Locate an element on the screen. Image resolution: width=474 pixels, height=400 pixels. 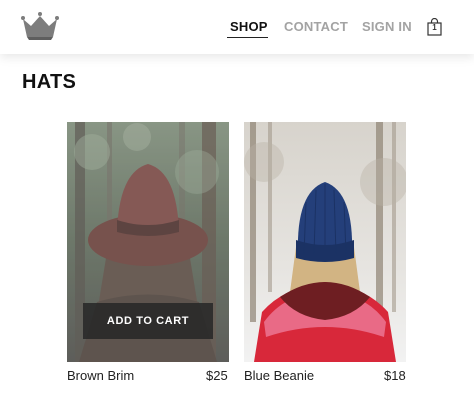
crown-icon is located at coordinates (40, 25).